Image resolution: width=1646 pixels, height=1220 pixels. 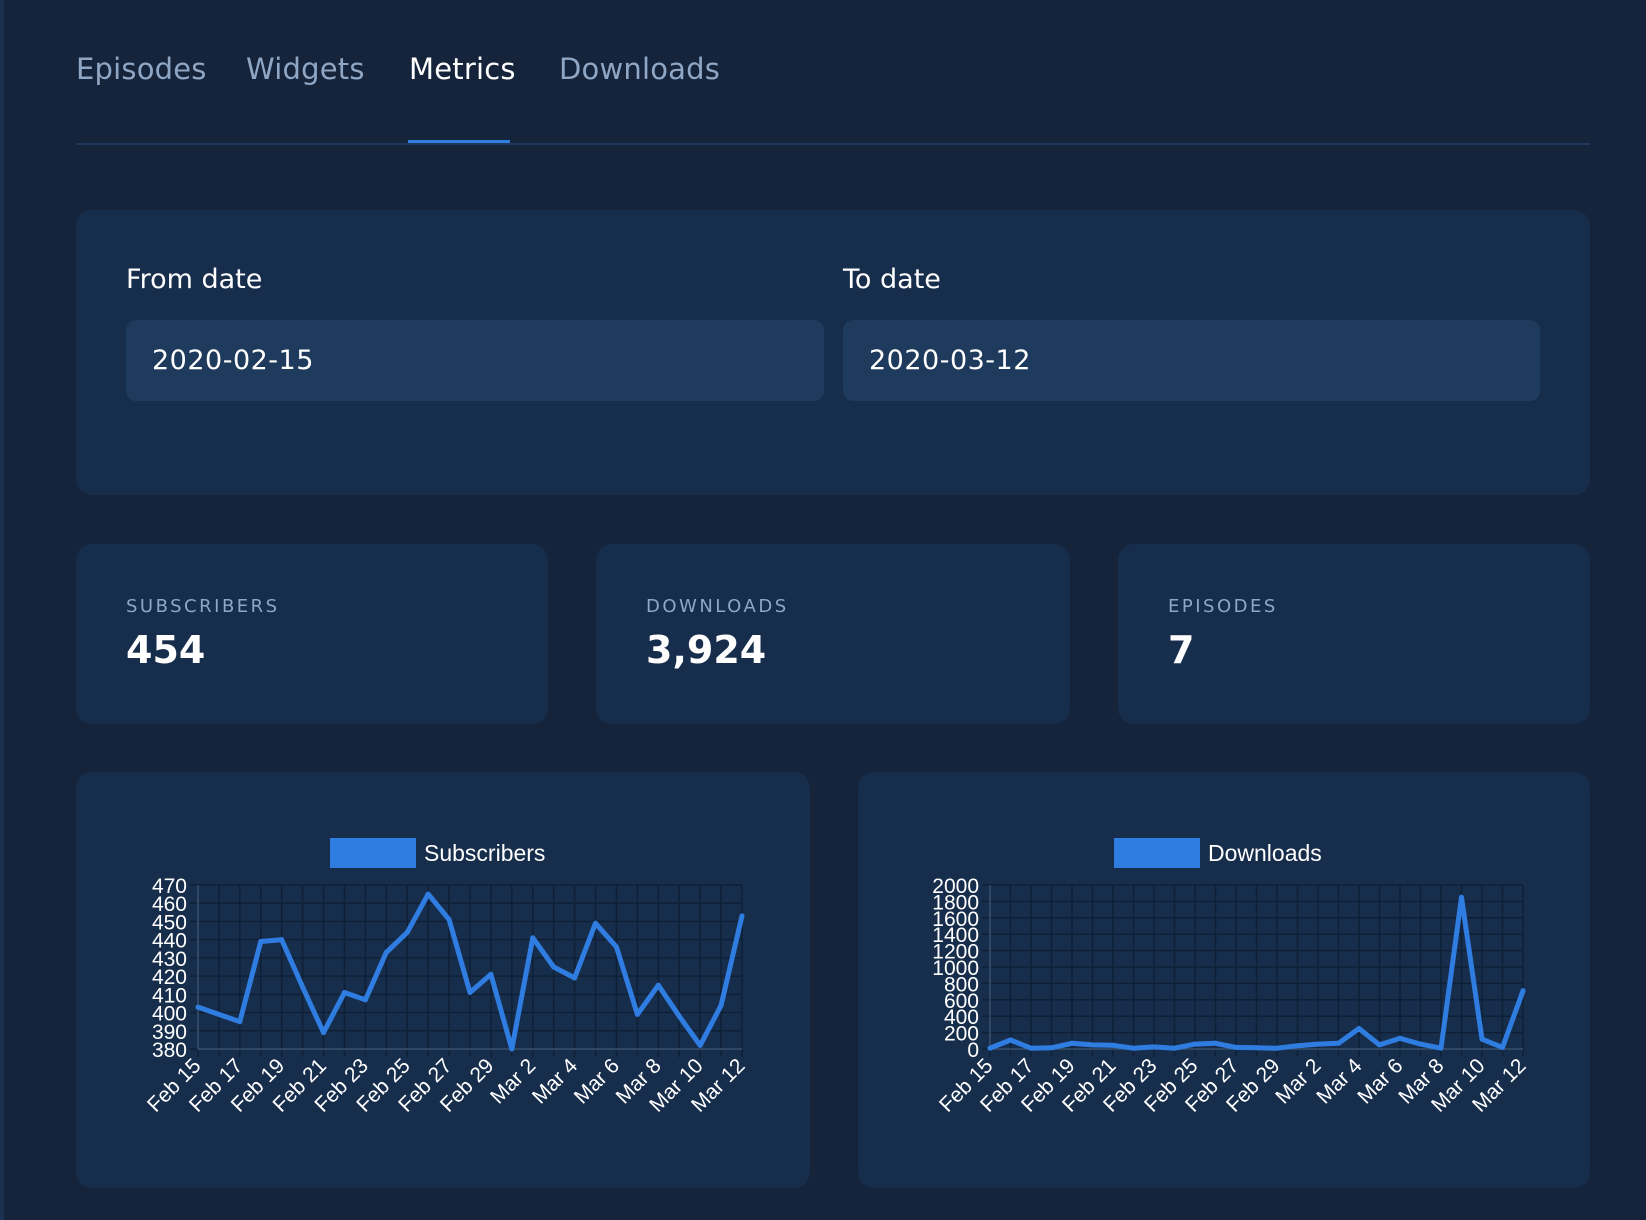 What do you see at coordinates (955, 886) in the screenshot?
I see `y-tick-label: 2000` at bounding box center [955, 886].